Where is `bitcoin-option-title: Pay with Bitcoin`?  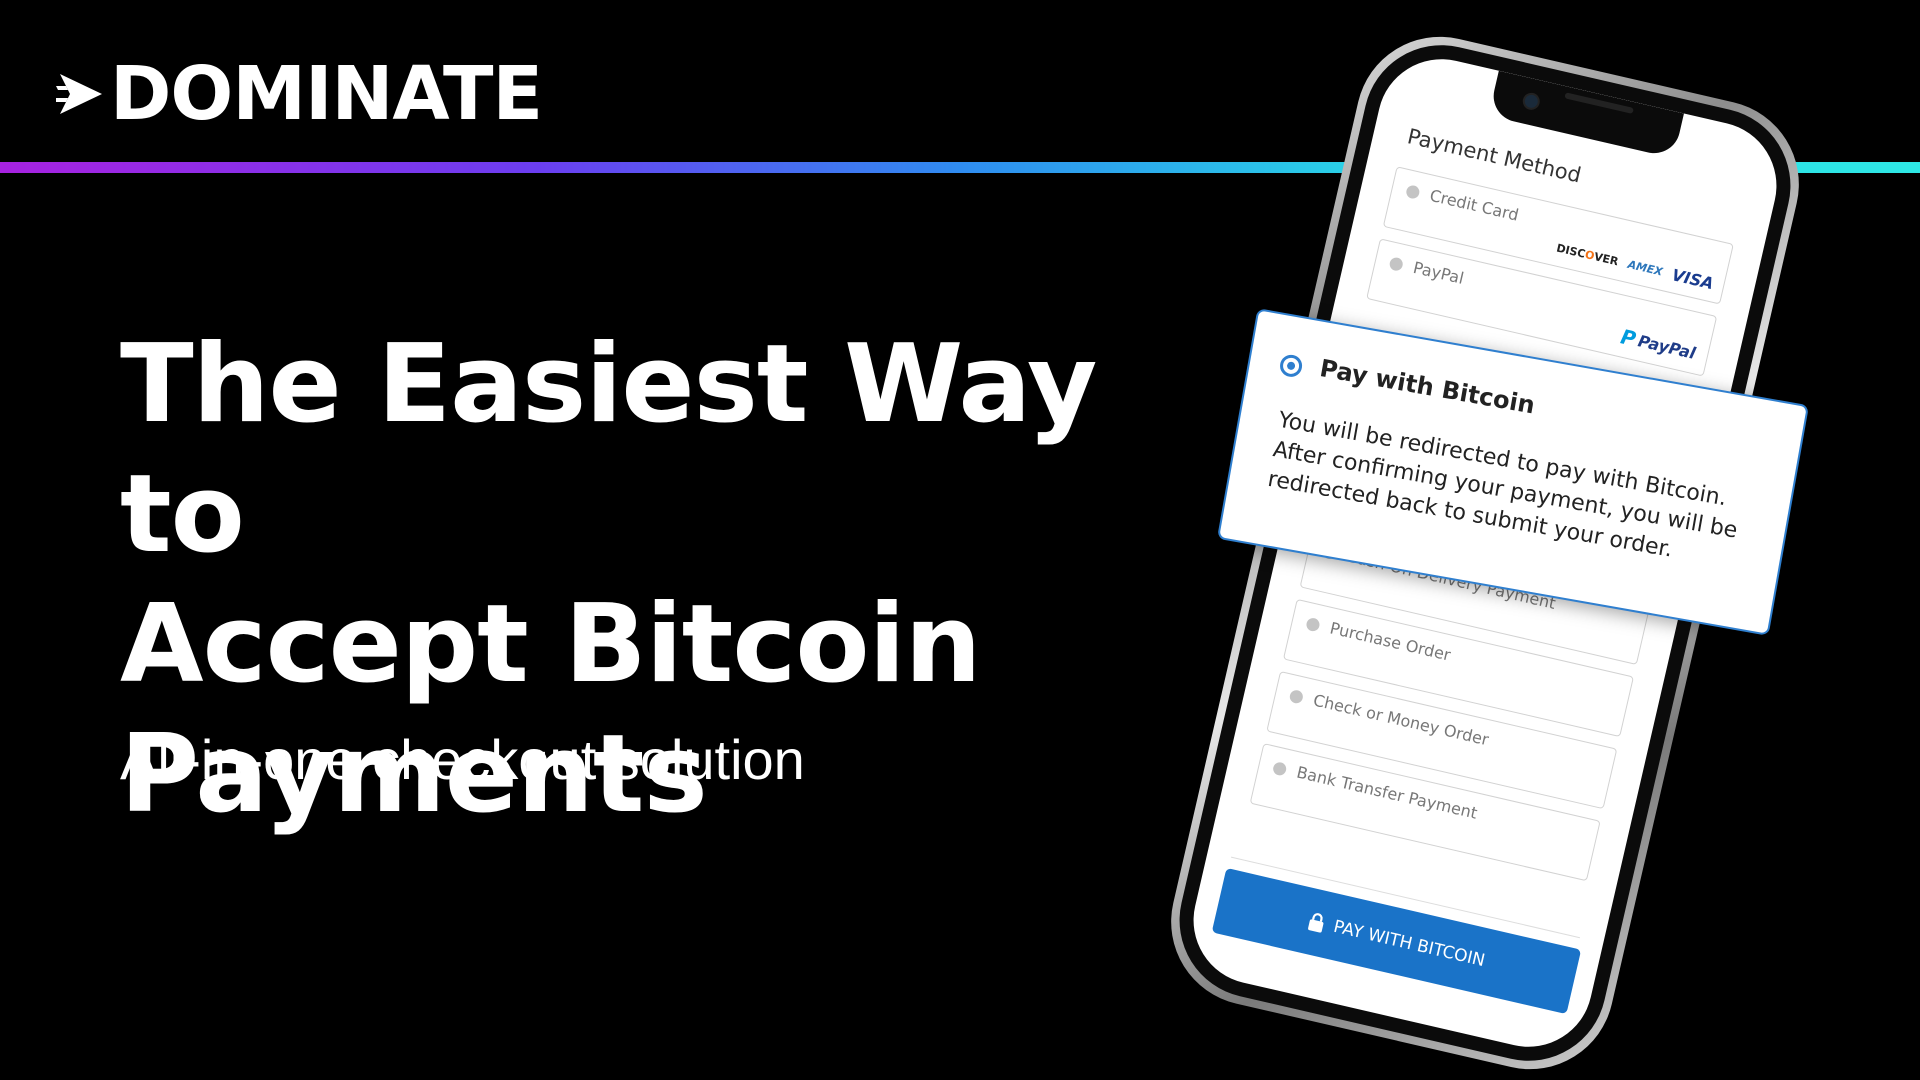 bitcoin-option-title: Pay with Bitcoin is located at coordinates (1427, 387).